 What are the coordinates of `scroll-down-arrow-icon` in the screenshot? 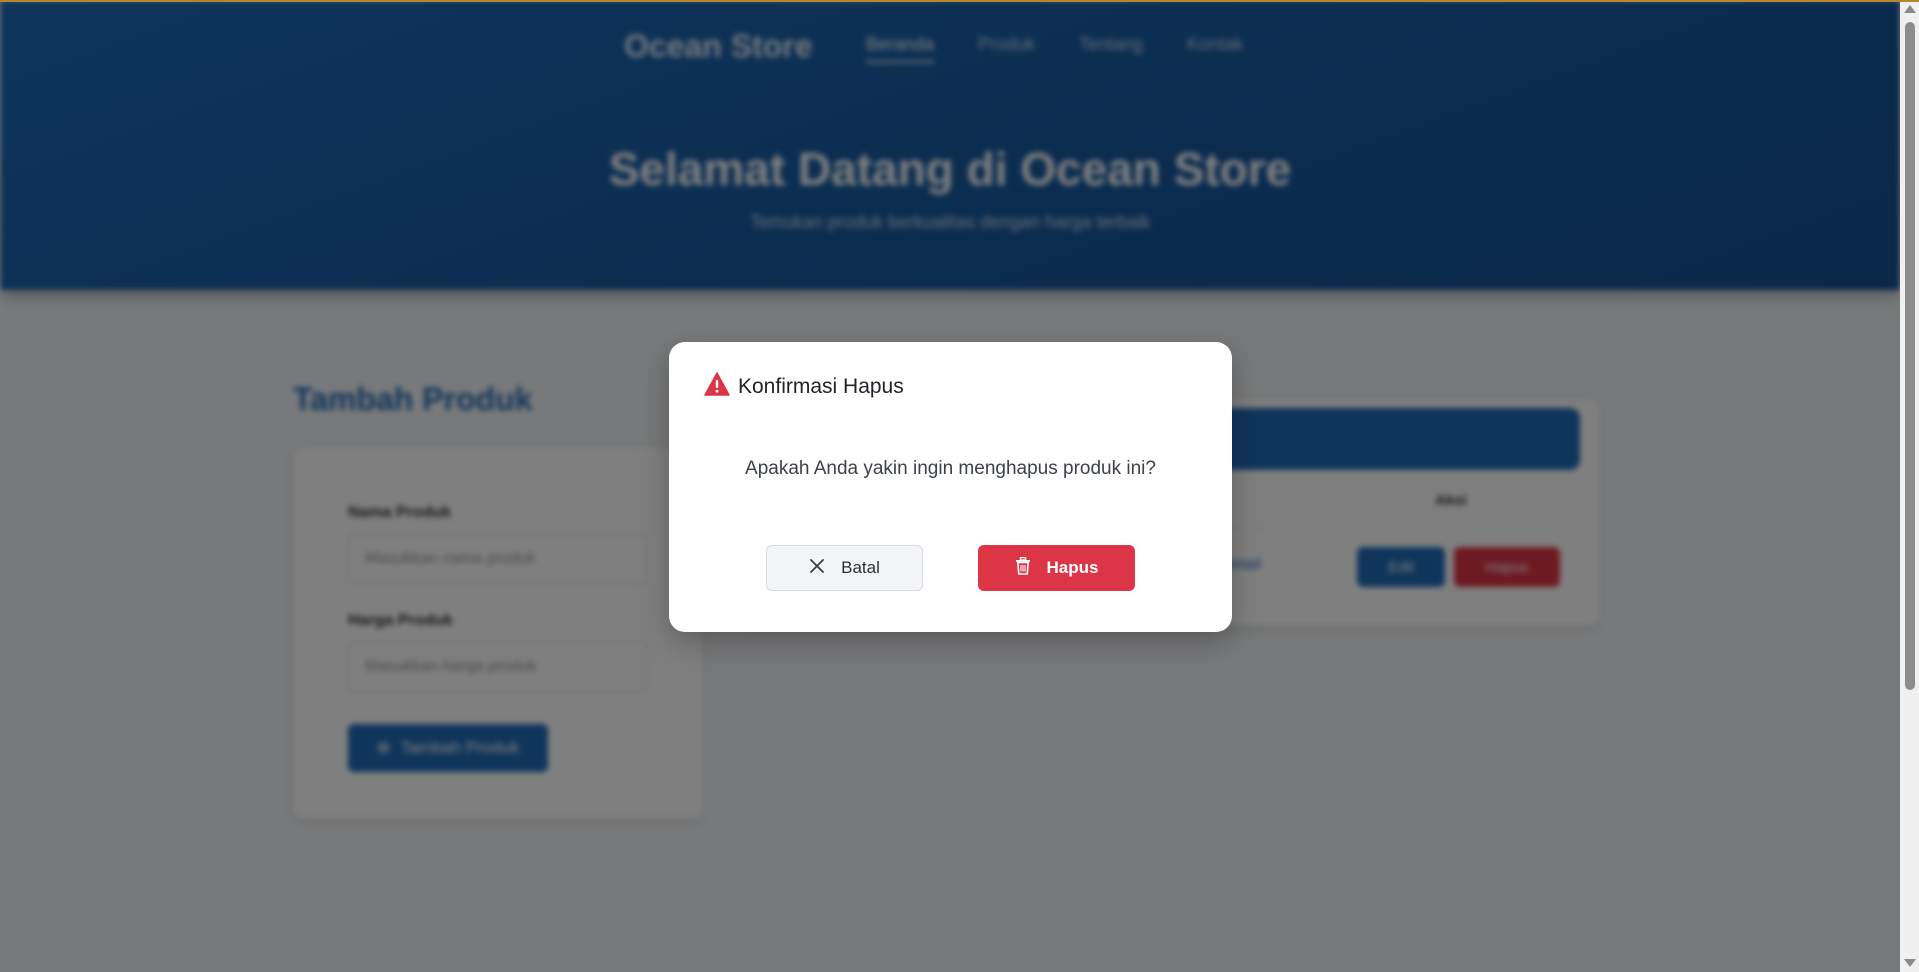 It's located at (1910, 963).